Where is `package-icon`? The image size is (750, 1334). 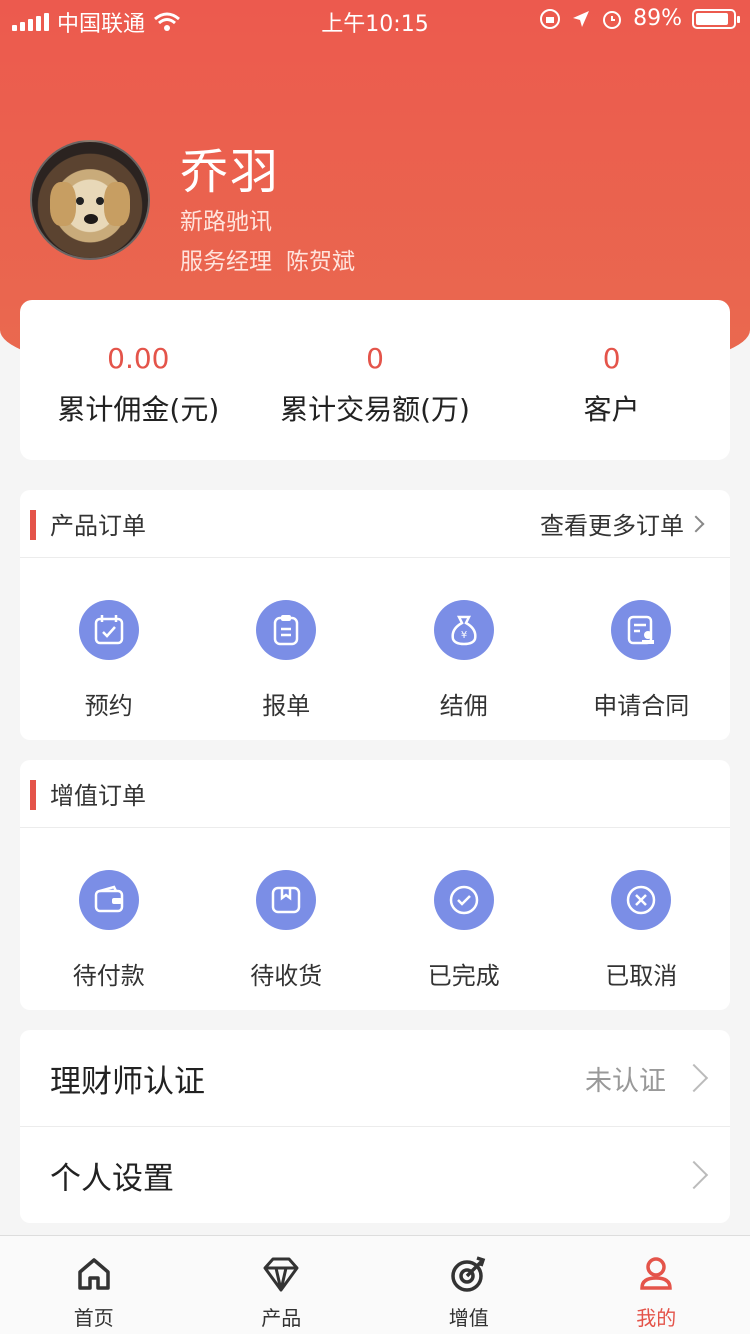
package-icon is located at coordinates (286, 900).